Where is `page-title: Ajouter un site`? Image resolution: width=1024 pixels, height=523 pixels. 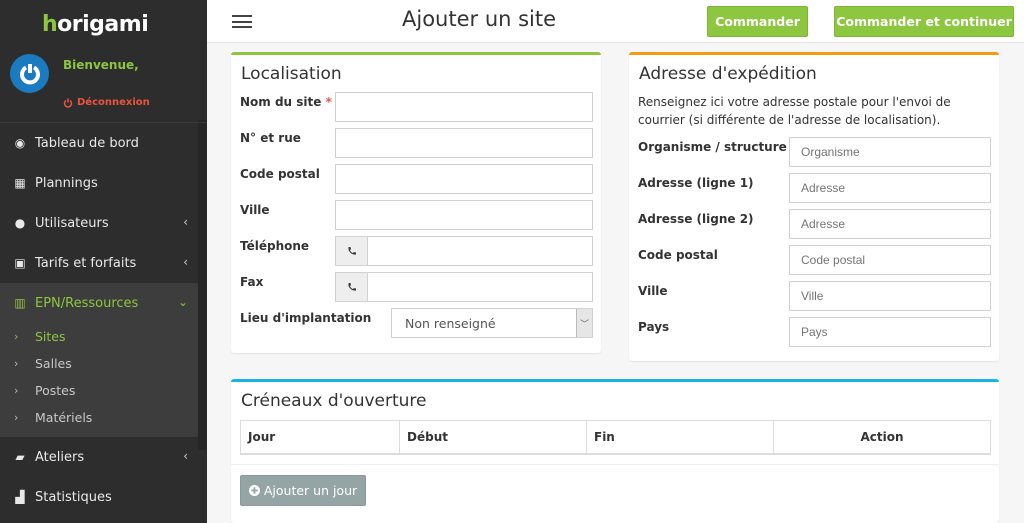
page-title: Ajouter un site is located at coordinates (479, 19).